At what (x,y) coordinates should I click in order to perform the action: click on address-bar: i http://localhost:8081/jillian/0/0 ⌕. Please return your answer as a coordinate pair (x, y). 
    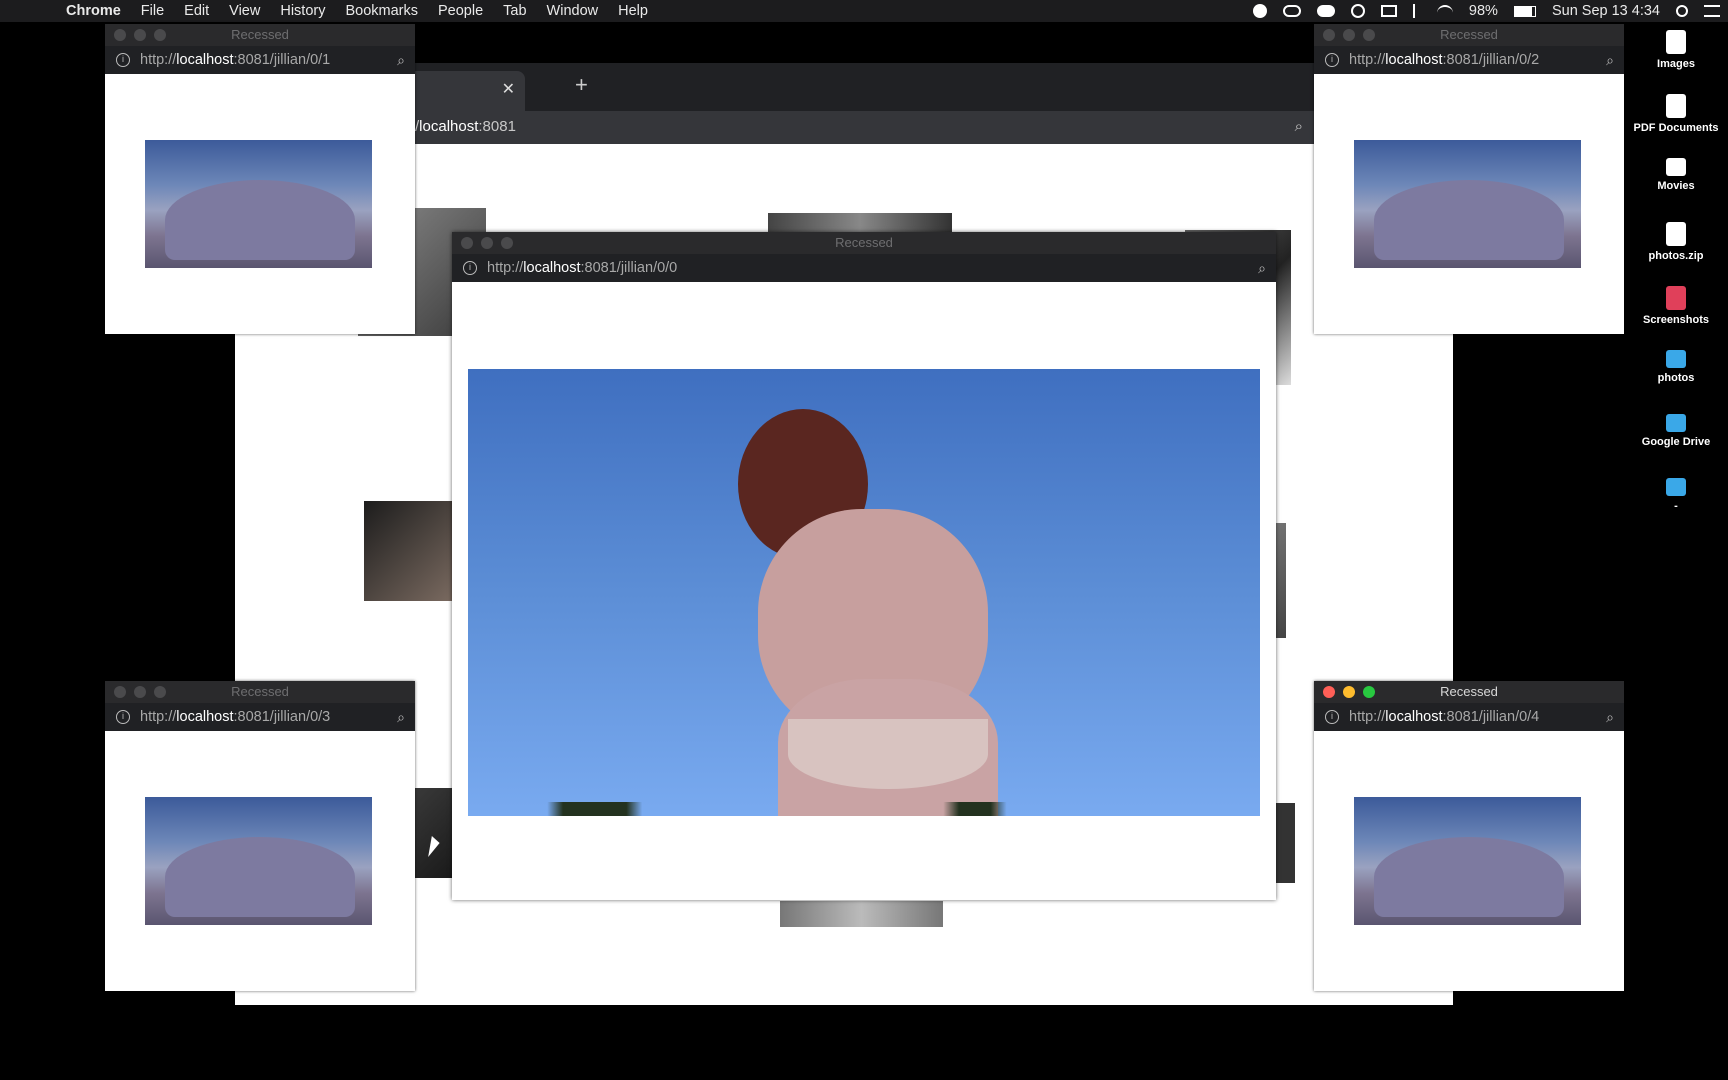
    Looking at the image, I should click on (864, 268).